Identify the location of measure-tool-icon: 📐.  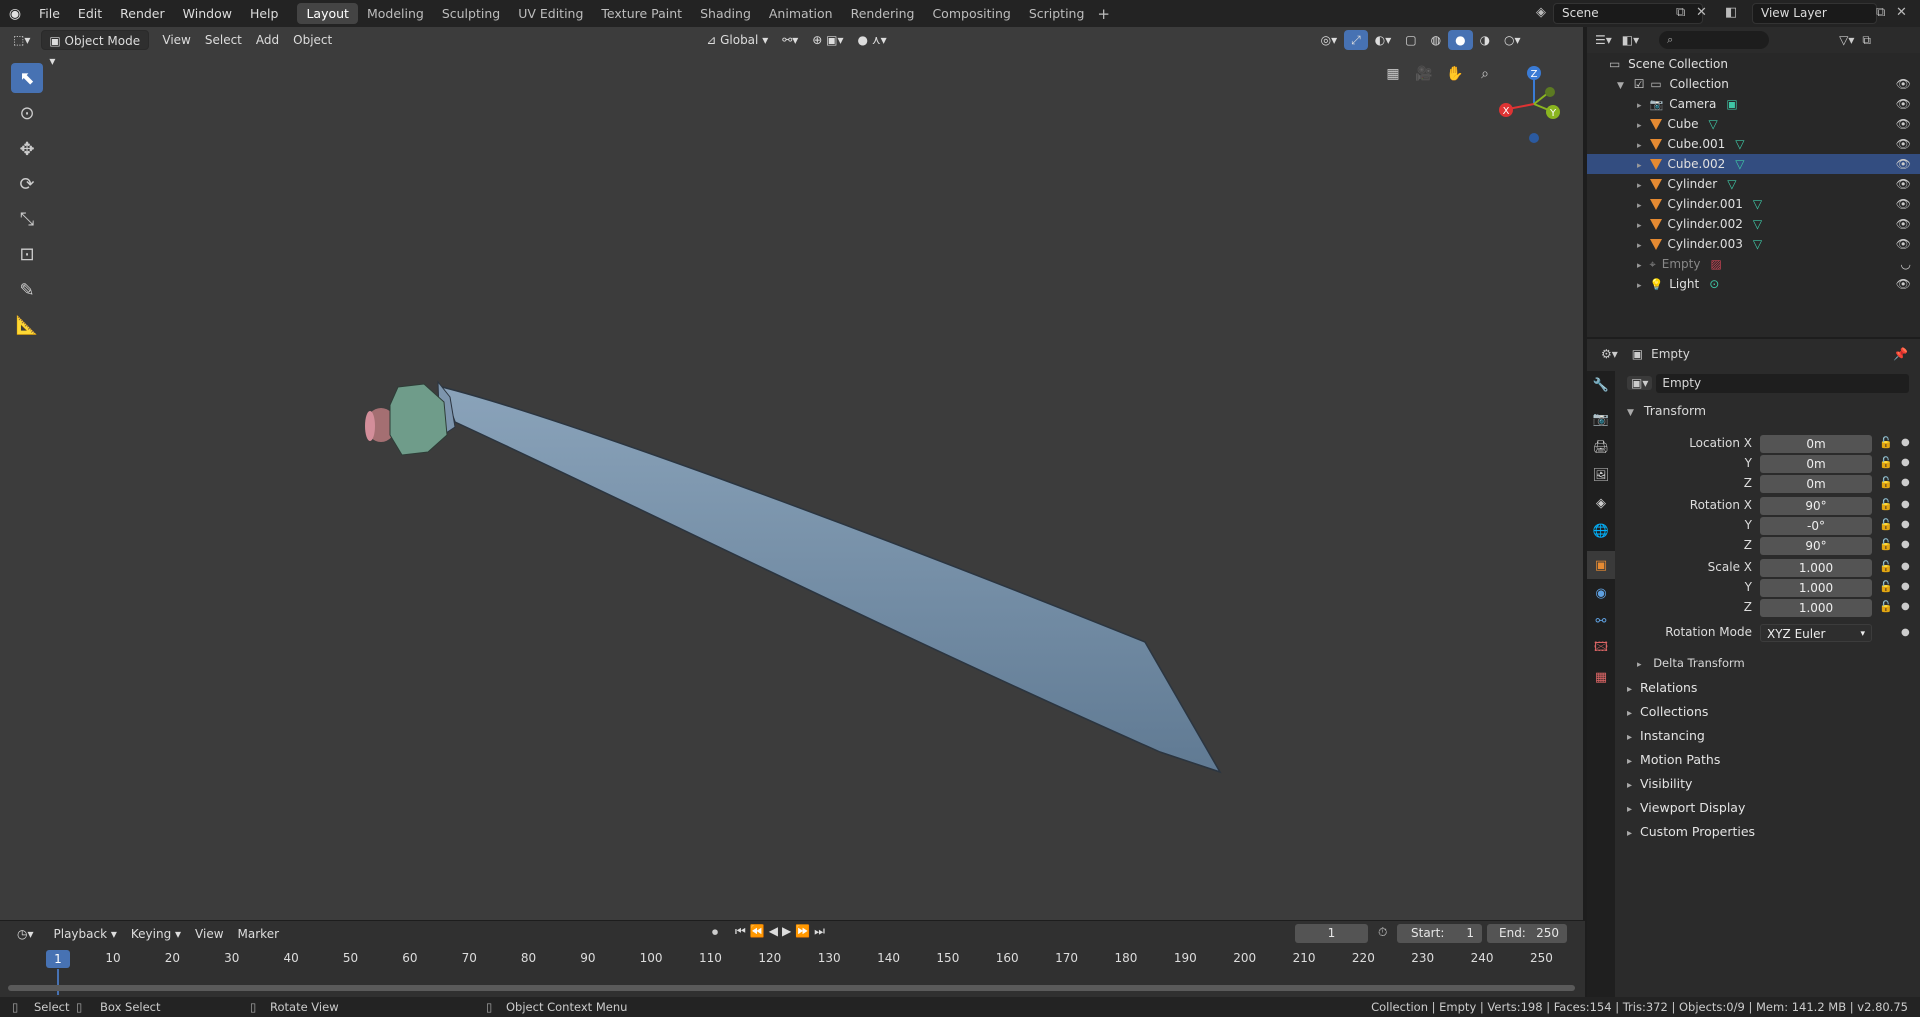
(27, 325).